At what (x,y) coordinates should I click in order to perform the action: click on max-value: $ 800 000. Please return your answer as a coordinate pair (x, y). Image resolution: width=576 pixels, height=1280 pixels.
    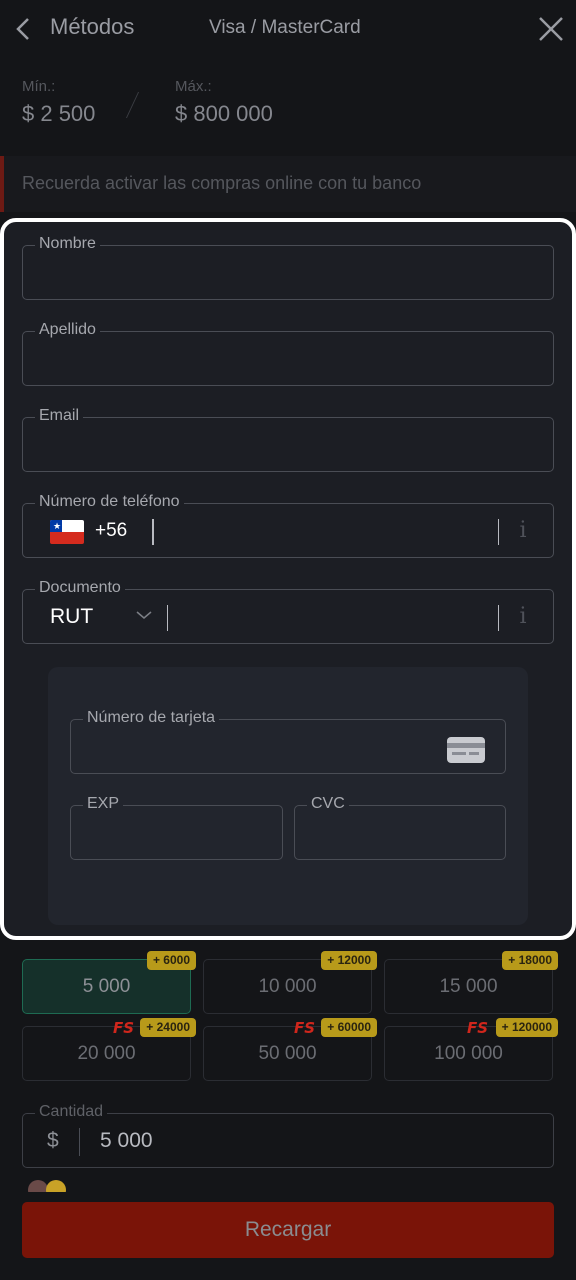
    Looking at the image, I should click on (224, 113).